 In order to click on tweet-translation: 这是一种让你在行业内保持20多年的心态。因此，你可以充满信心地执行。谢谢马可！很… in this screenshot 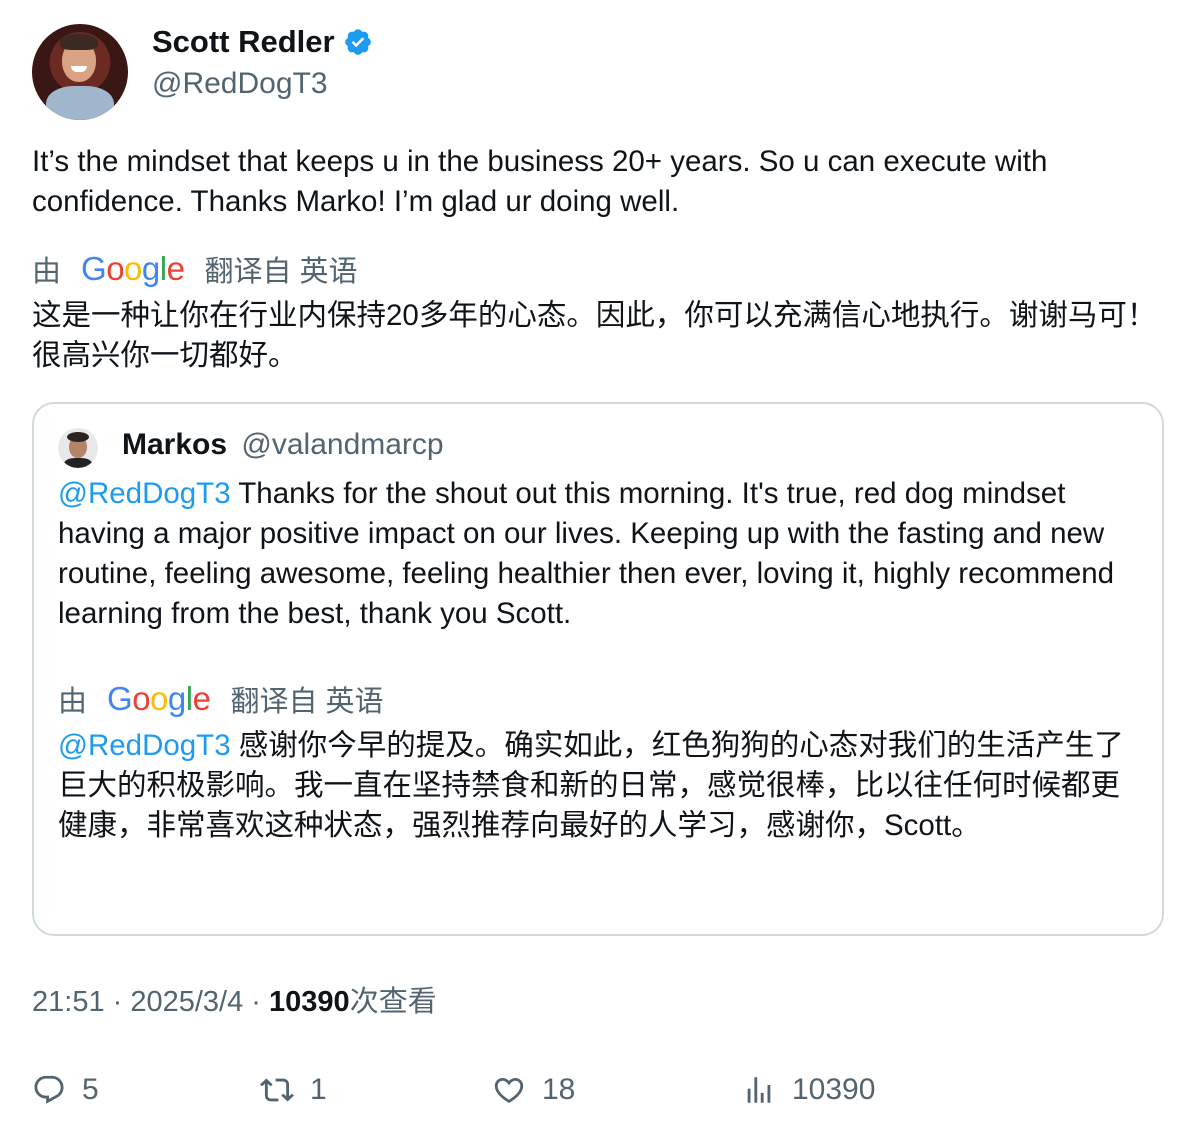, I will do `click(594, 335)`.